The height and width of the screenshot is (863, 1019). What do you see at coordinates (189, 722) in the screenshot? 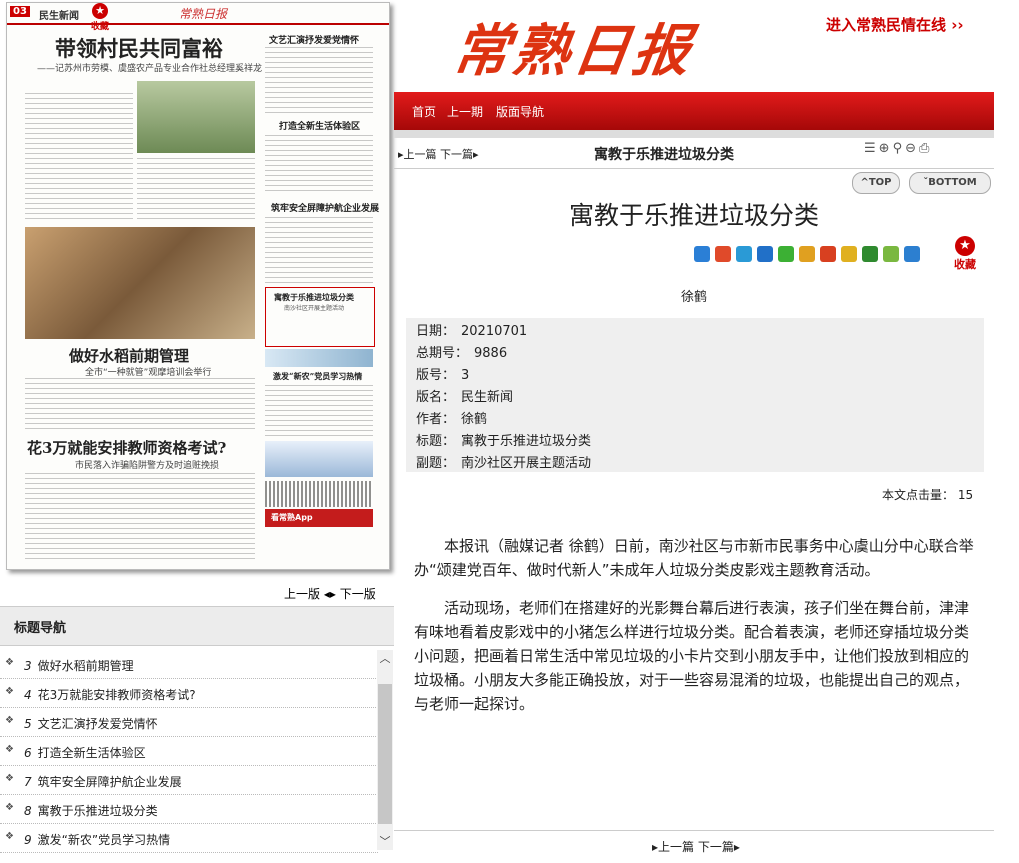
I see `title-nav-item: ❖ 5 文艺汇演抒发爱党情怀` at bounding box center [189, 722].